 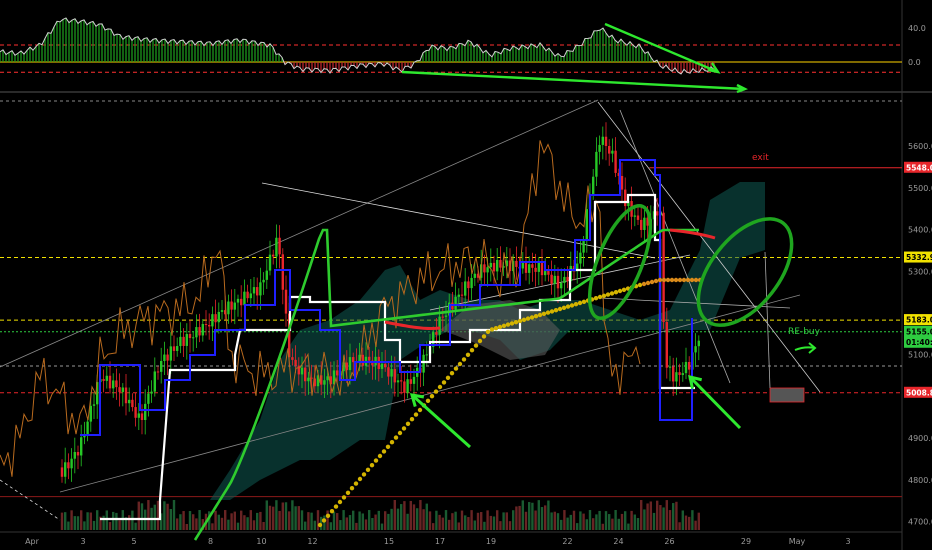 I want to click on time-tick-label-10: 24, so click(x=618, y=541).